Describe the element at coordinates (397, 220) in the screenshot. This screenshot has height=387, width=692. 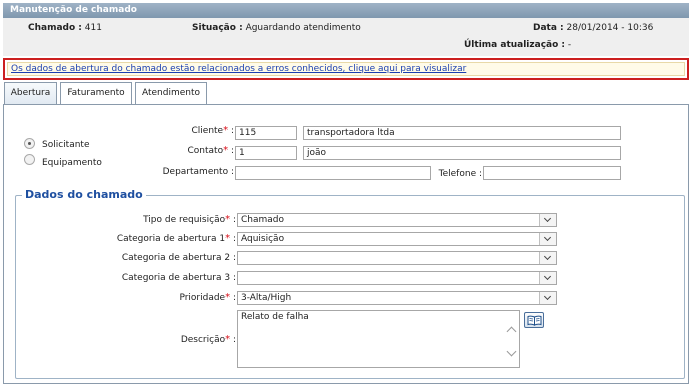
I see `tipo-select: Chamado` at that location.